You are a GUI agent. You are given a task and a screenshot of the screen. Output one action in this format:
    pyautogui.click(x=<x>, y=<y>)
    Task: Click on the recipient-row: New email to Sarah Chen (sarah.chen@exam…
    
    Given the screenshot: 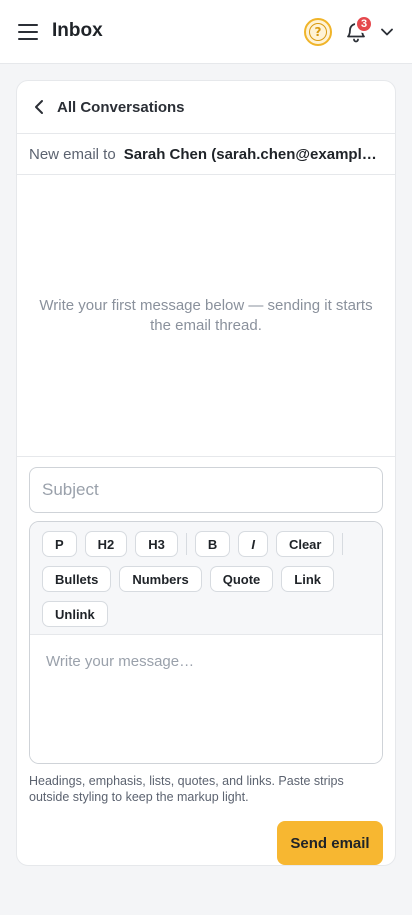 What is the action you would take?
    pyautogui.click(x=206, y=154)
    